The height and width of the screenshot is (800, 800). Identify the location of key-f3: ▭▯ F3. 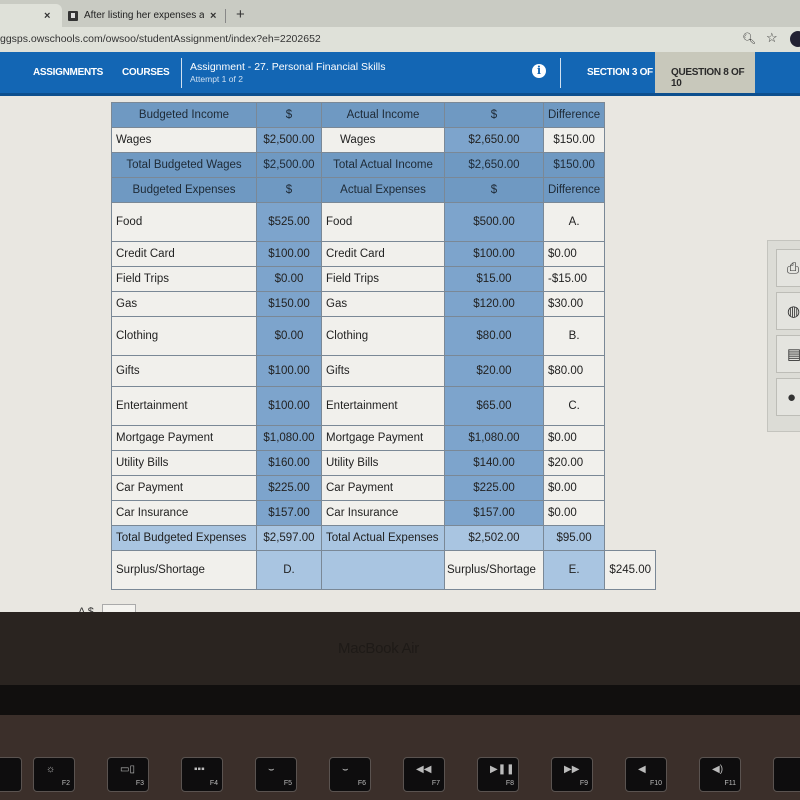
(128, 774).